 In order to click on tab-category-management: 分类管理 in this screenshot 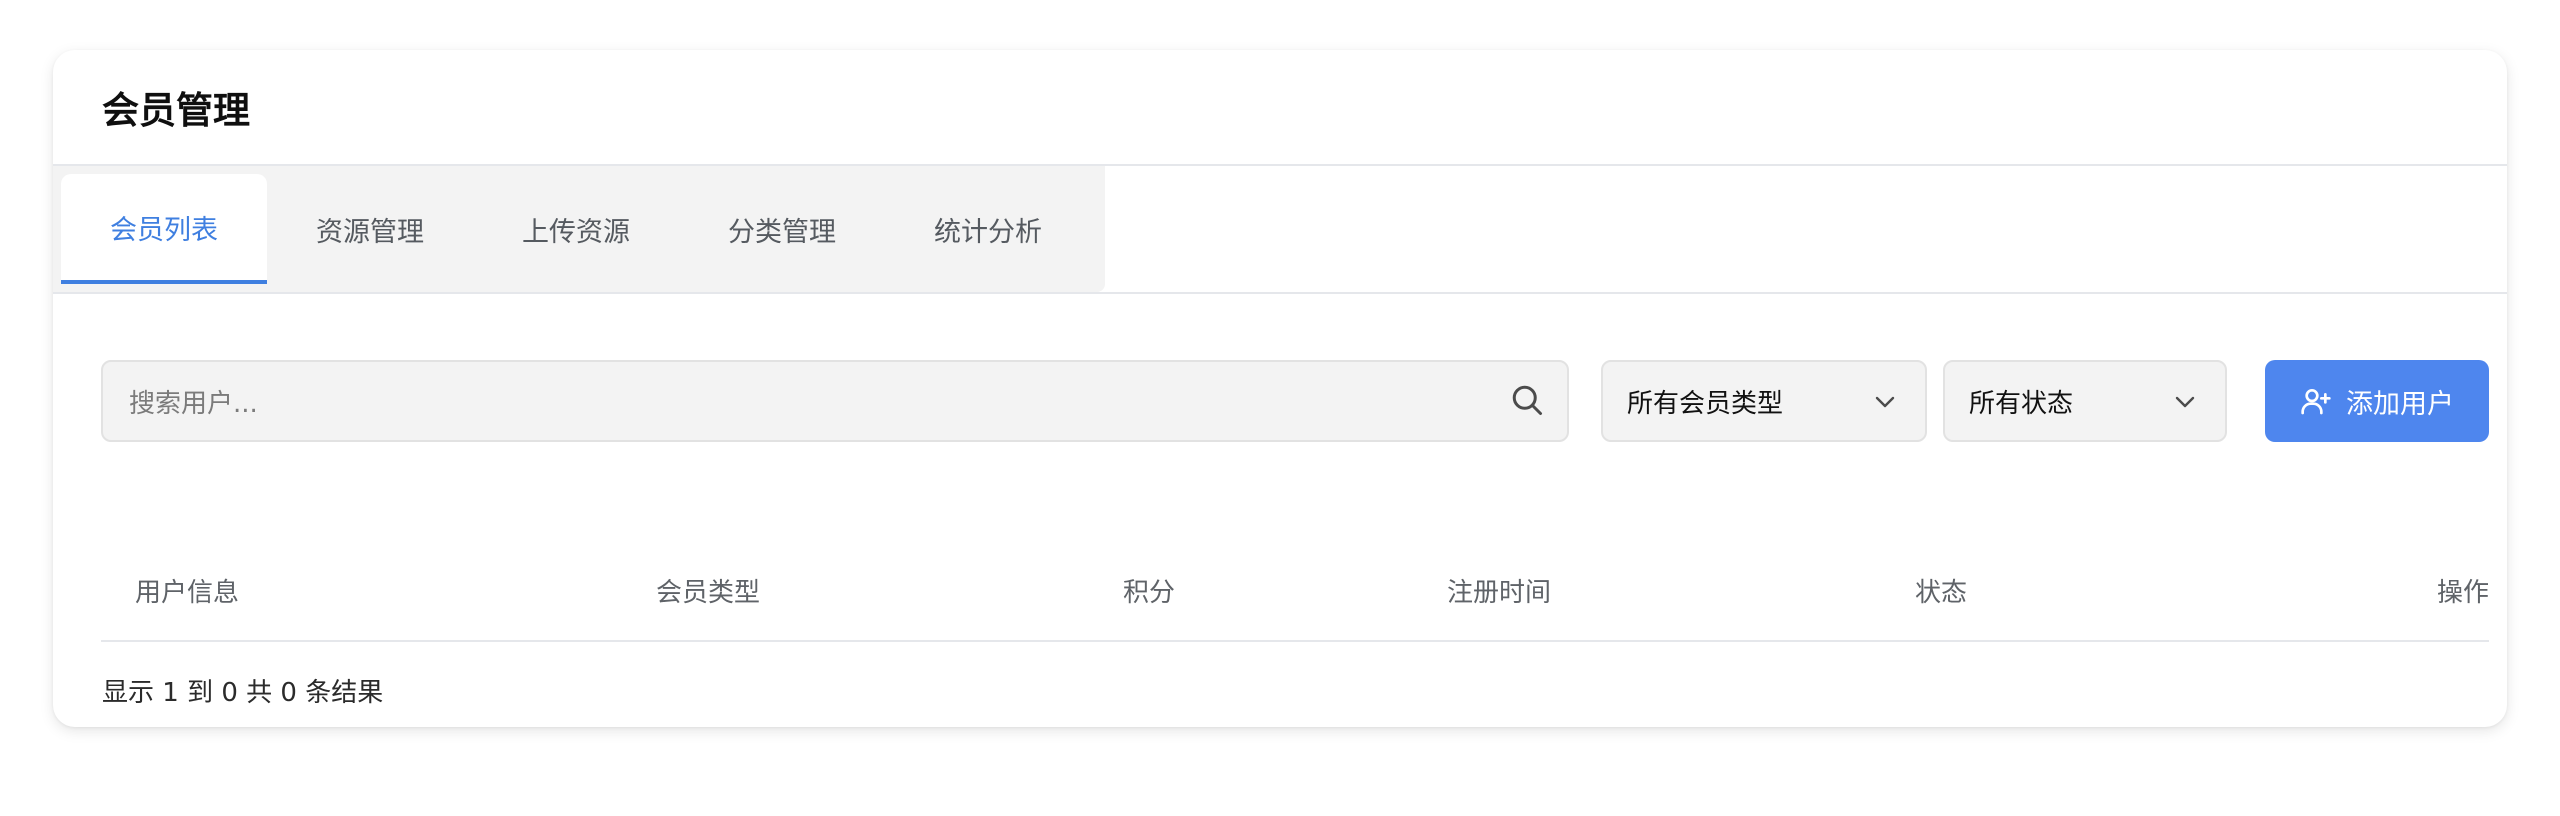, I will do `click(782, 229)`.